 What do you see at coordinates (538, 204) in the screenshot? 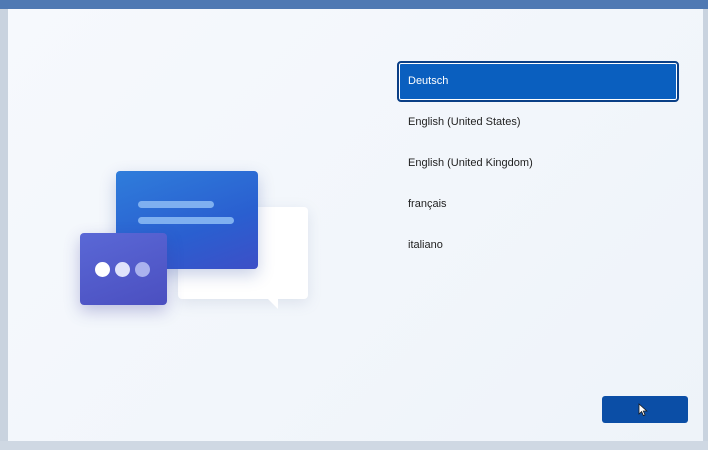
I see `language-option-francais: français` at bounding box center [538, 204].